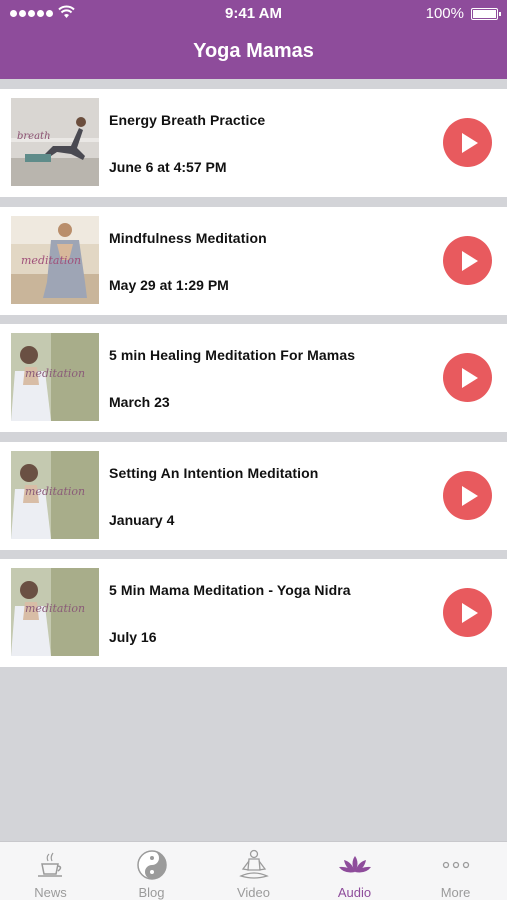 This screenshot has width=507, height=900. I want to click on svg-text: breath, so click(34, 136).